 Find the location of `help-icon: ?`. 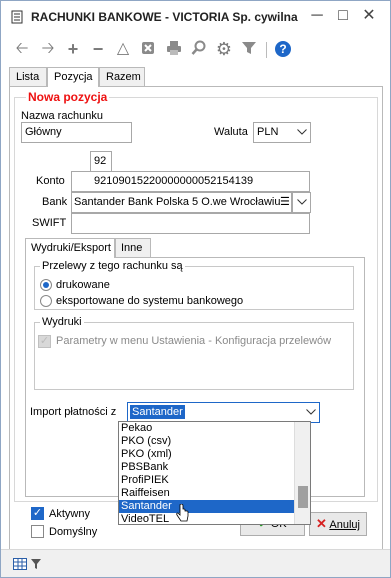

help-icon: ? is located at coordinates (283, 49).